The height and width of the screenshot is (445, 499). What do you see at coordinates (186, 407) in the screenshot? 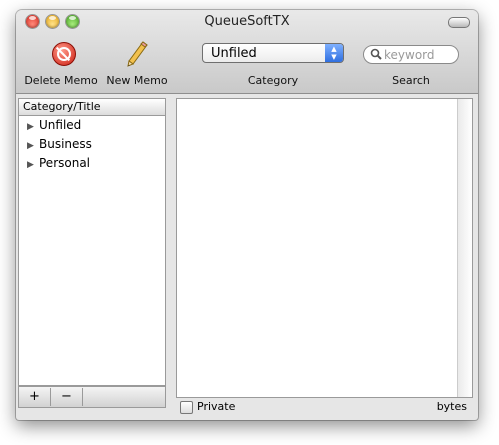
I see `private-checkbox` at bounding box center [186, 407].